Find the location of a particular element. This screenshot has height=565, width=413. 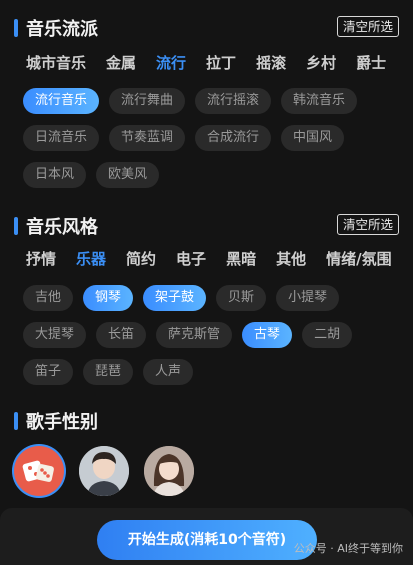

genre-chip: 流行摇滚 is located at coordinates (233, 101).